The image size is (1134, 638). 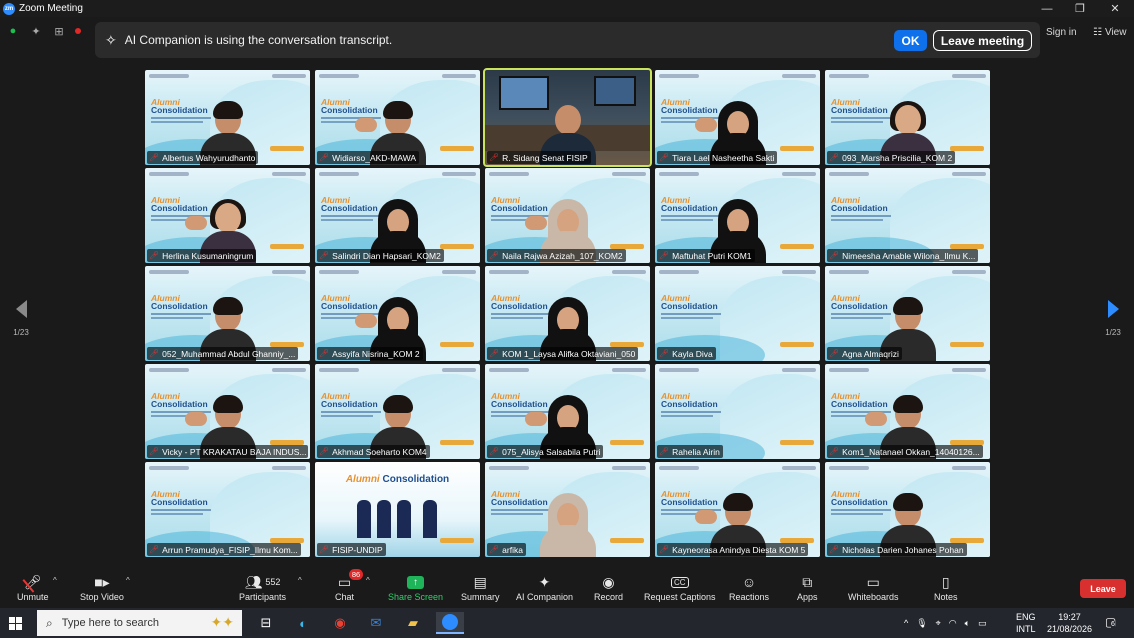 I want to click on chrome-browser-icon: ◉, so click(x=340, y=623).